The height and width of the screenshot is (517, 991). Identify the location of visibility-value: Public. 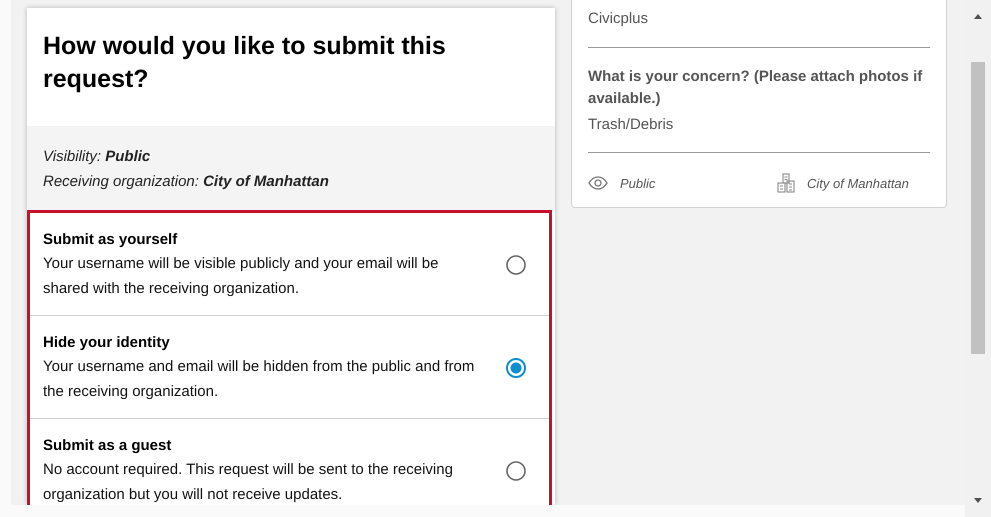
(638, 183).